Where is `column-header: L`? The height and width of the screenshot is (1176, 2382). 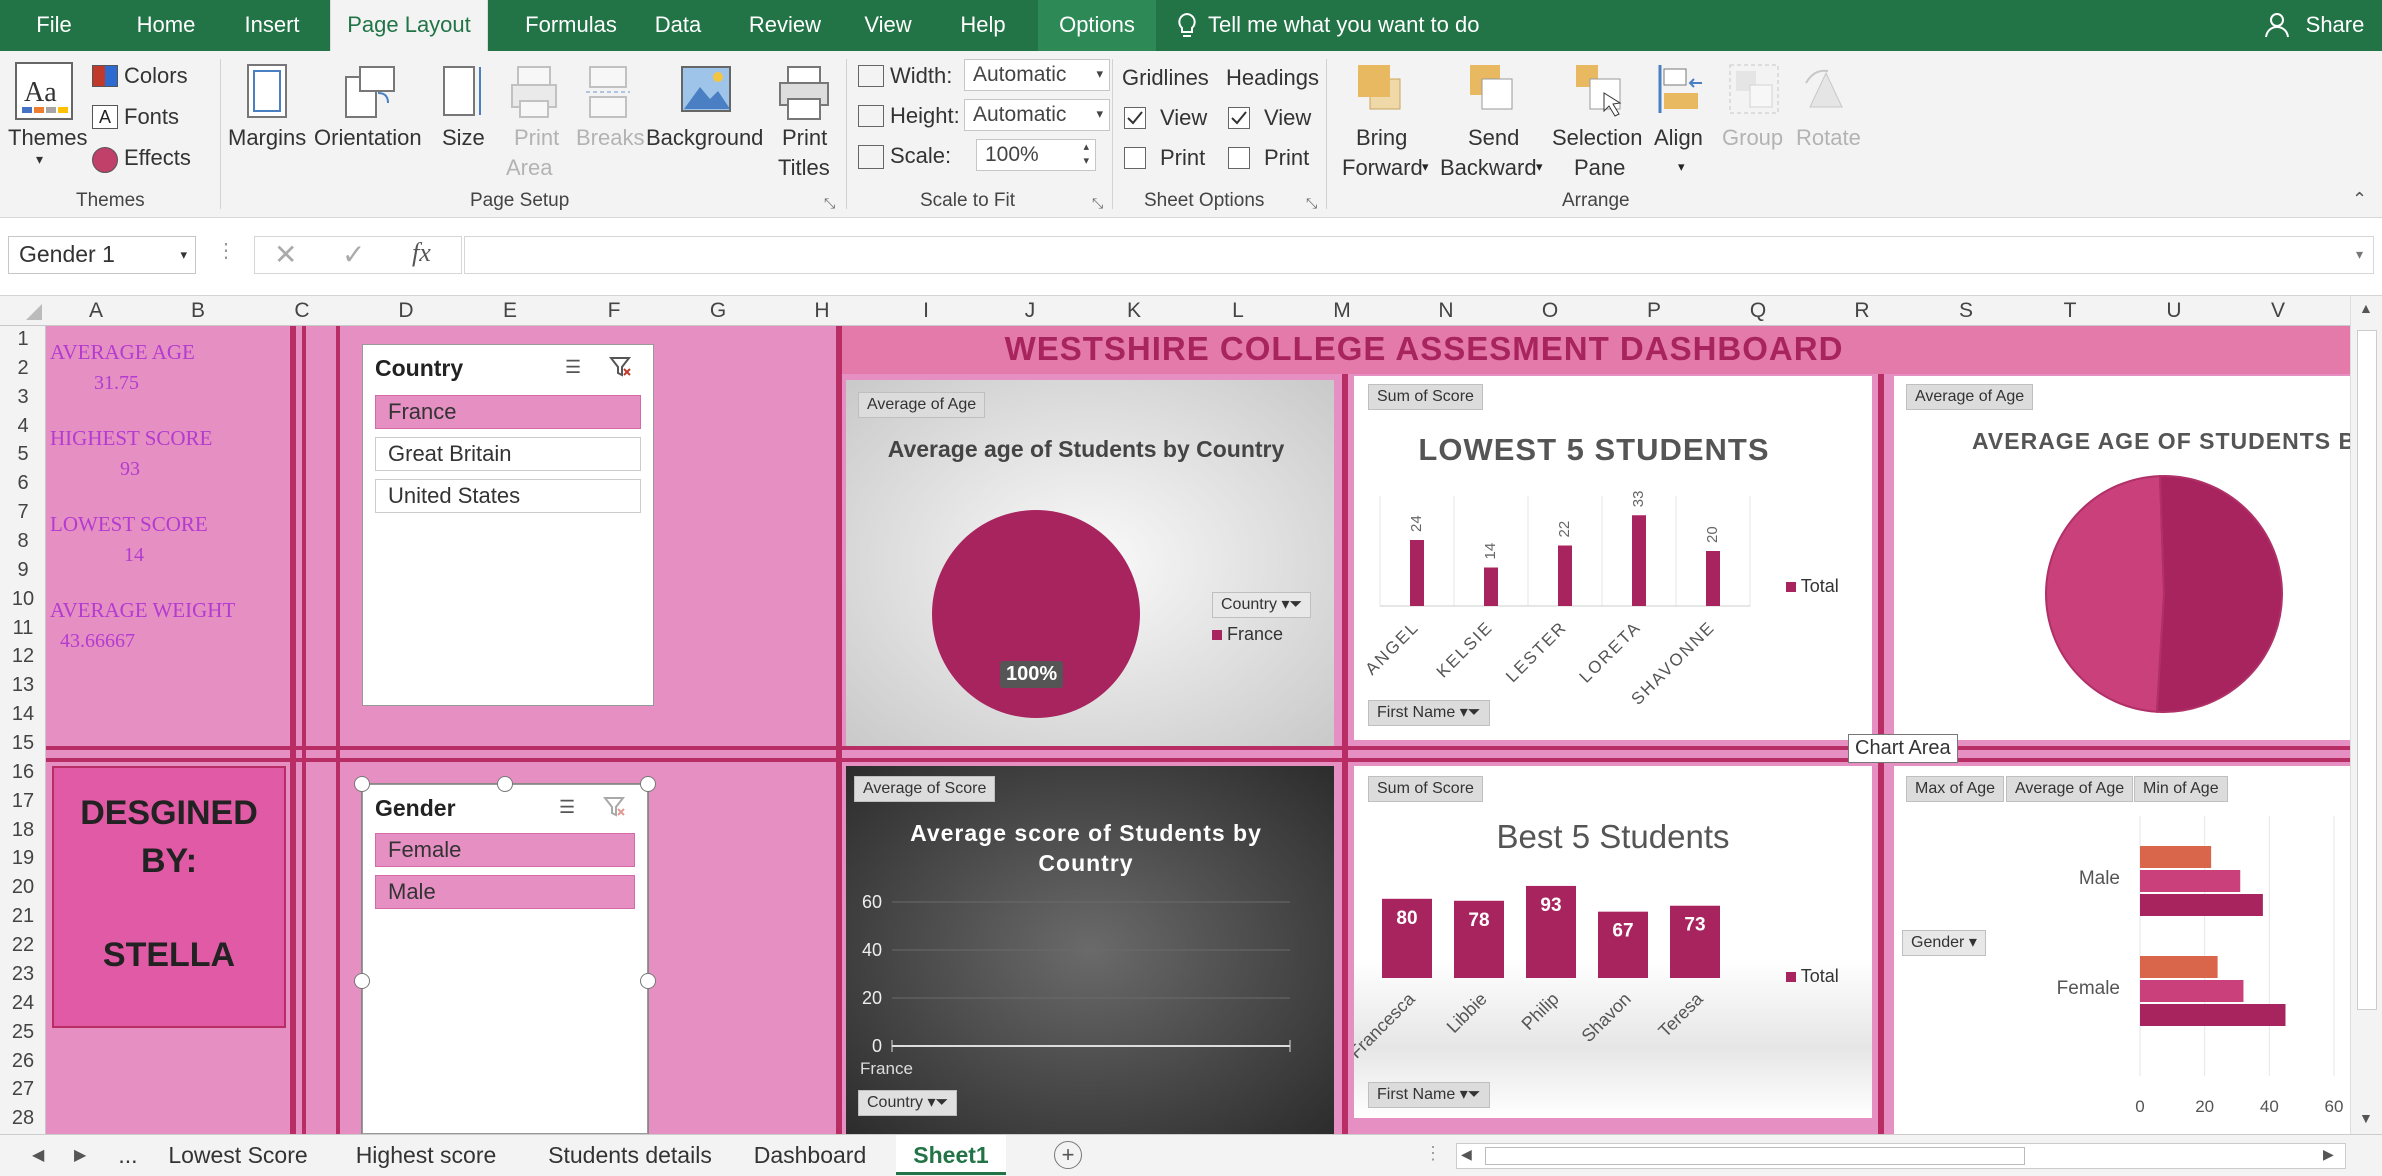 column-header: L is located at coordinates (1238, 311).